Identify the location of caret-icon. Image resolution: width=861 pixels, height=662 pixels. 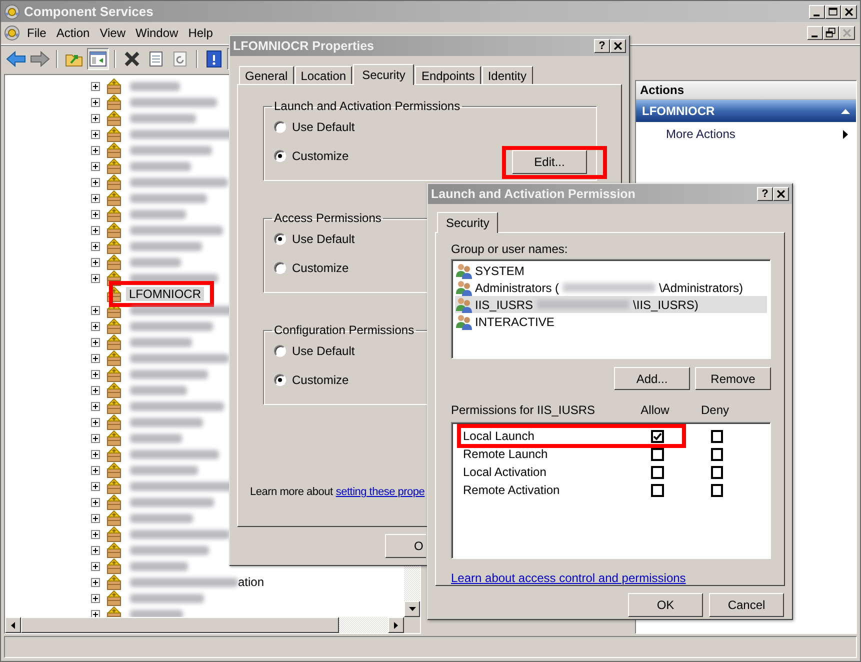
(412, 609).